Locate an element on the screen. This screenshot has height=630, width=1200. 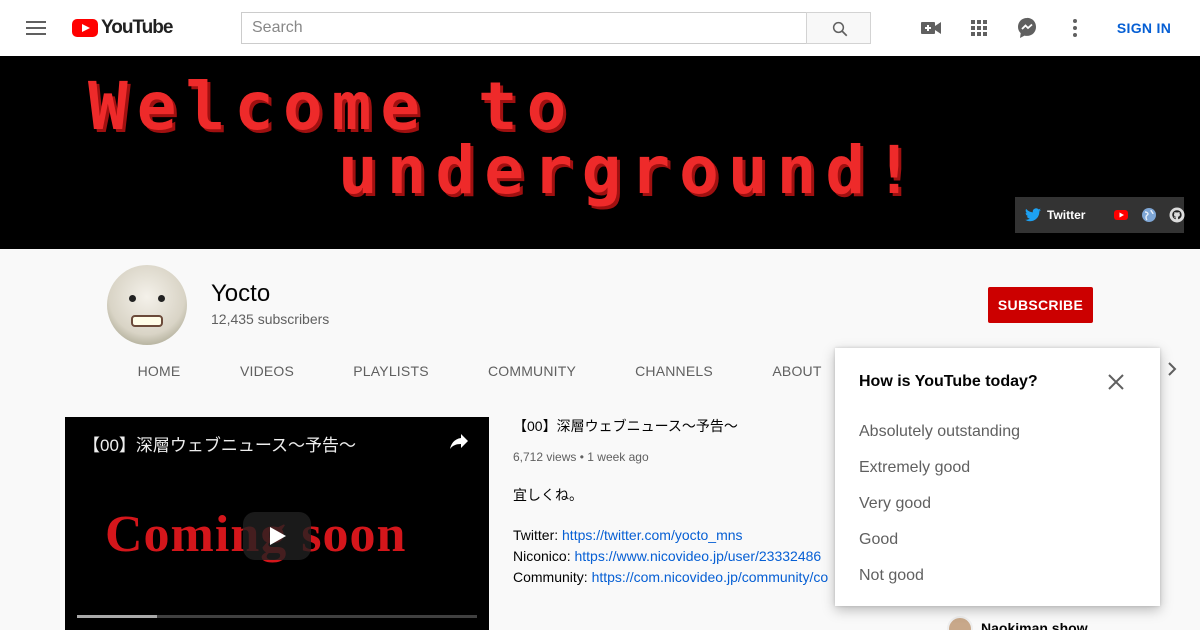
twitter-url-link: https://twitter.com/yocto_mns is located at coordinates (652, 535).